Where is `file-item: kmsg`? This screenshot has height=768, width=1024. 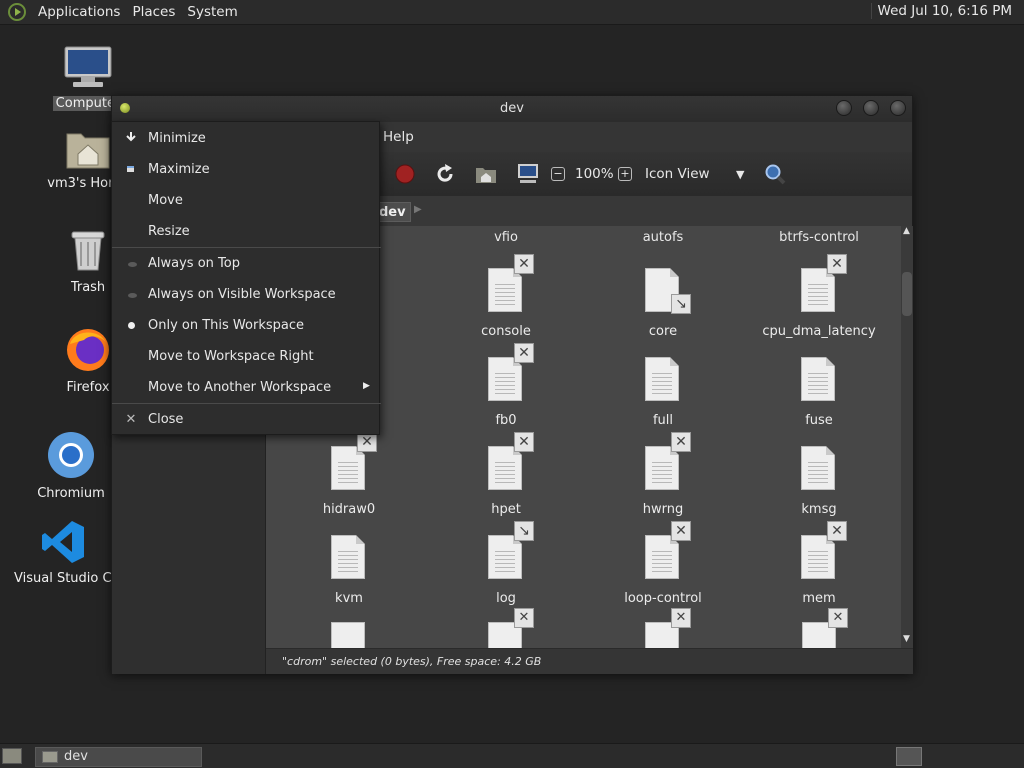 file-item: kmsg is located at coordinates (819, 489).